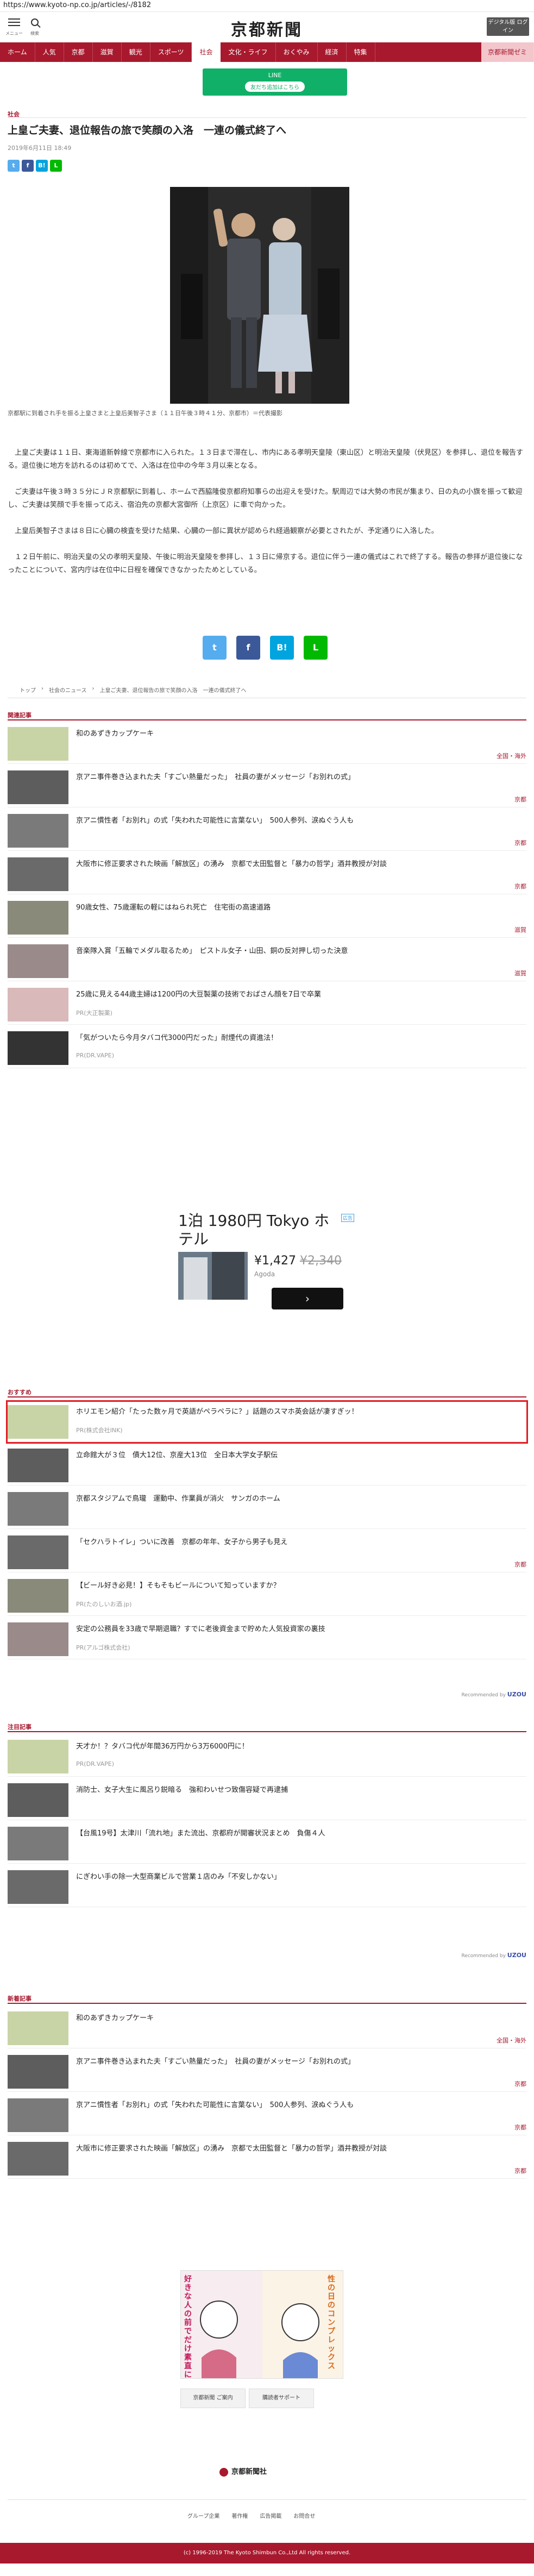 The image size is (534, 2576). Describe the element at coordinates (28, 166) in the screenshot. I see `facebook-share-icon: f` at that location.